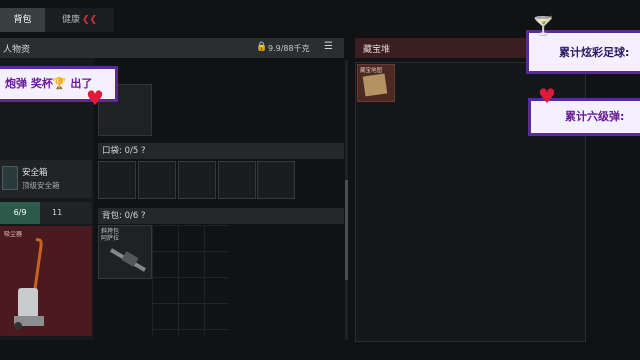 The height and width of the screenshot is (360, 640). Describe the element at coordinates (377, 50) in the screenshot. I see `stash-title: 藏宝堆` at that location.